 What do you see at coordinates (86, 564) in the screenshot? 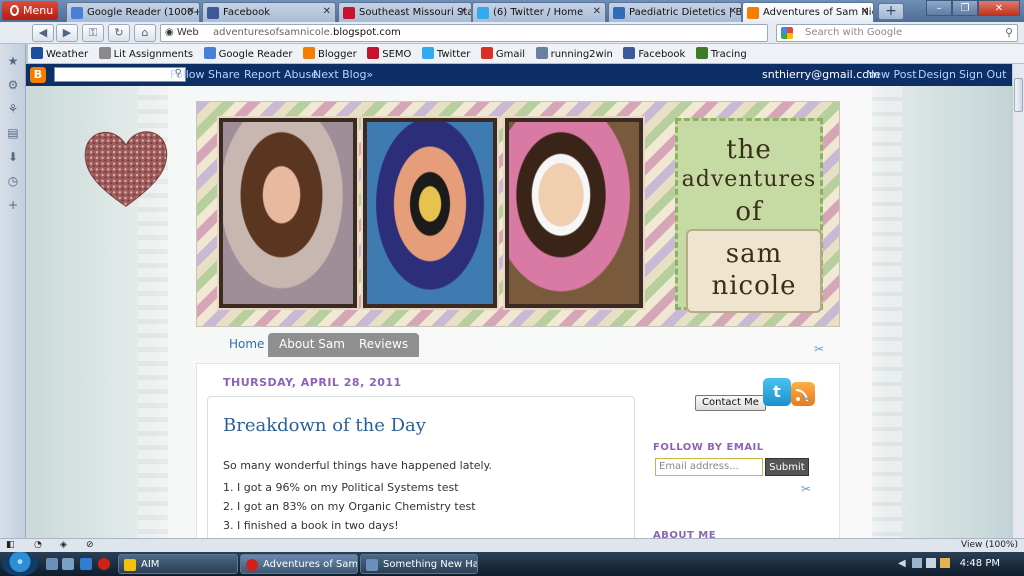
I see `internet-explorer-icon` at bounding box center [86, 564].